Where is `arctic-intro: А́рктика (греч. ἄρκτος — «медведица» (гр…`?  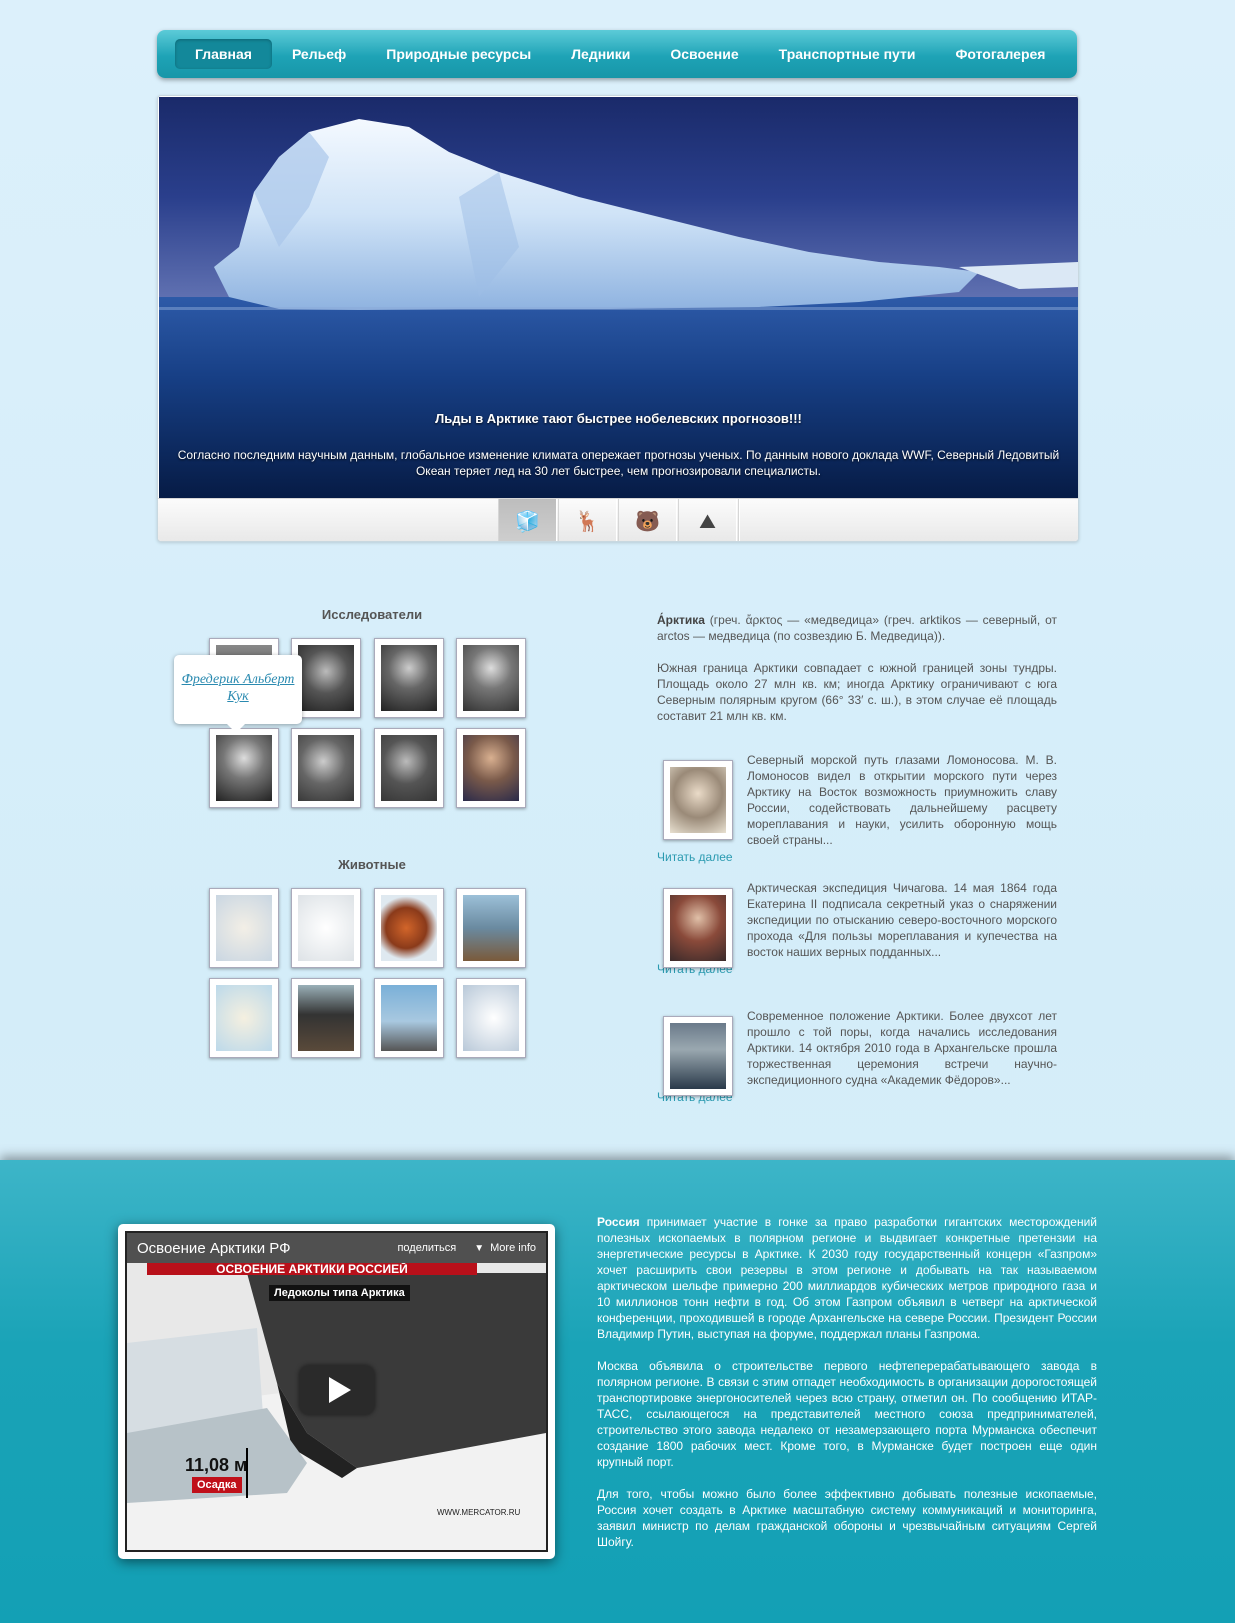 arctic-intro: А́рктика (греч. ἄρκτος — «медведица» (гр… is located at coordinates (857, 676).